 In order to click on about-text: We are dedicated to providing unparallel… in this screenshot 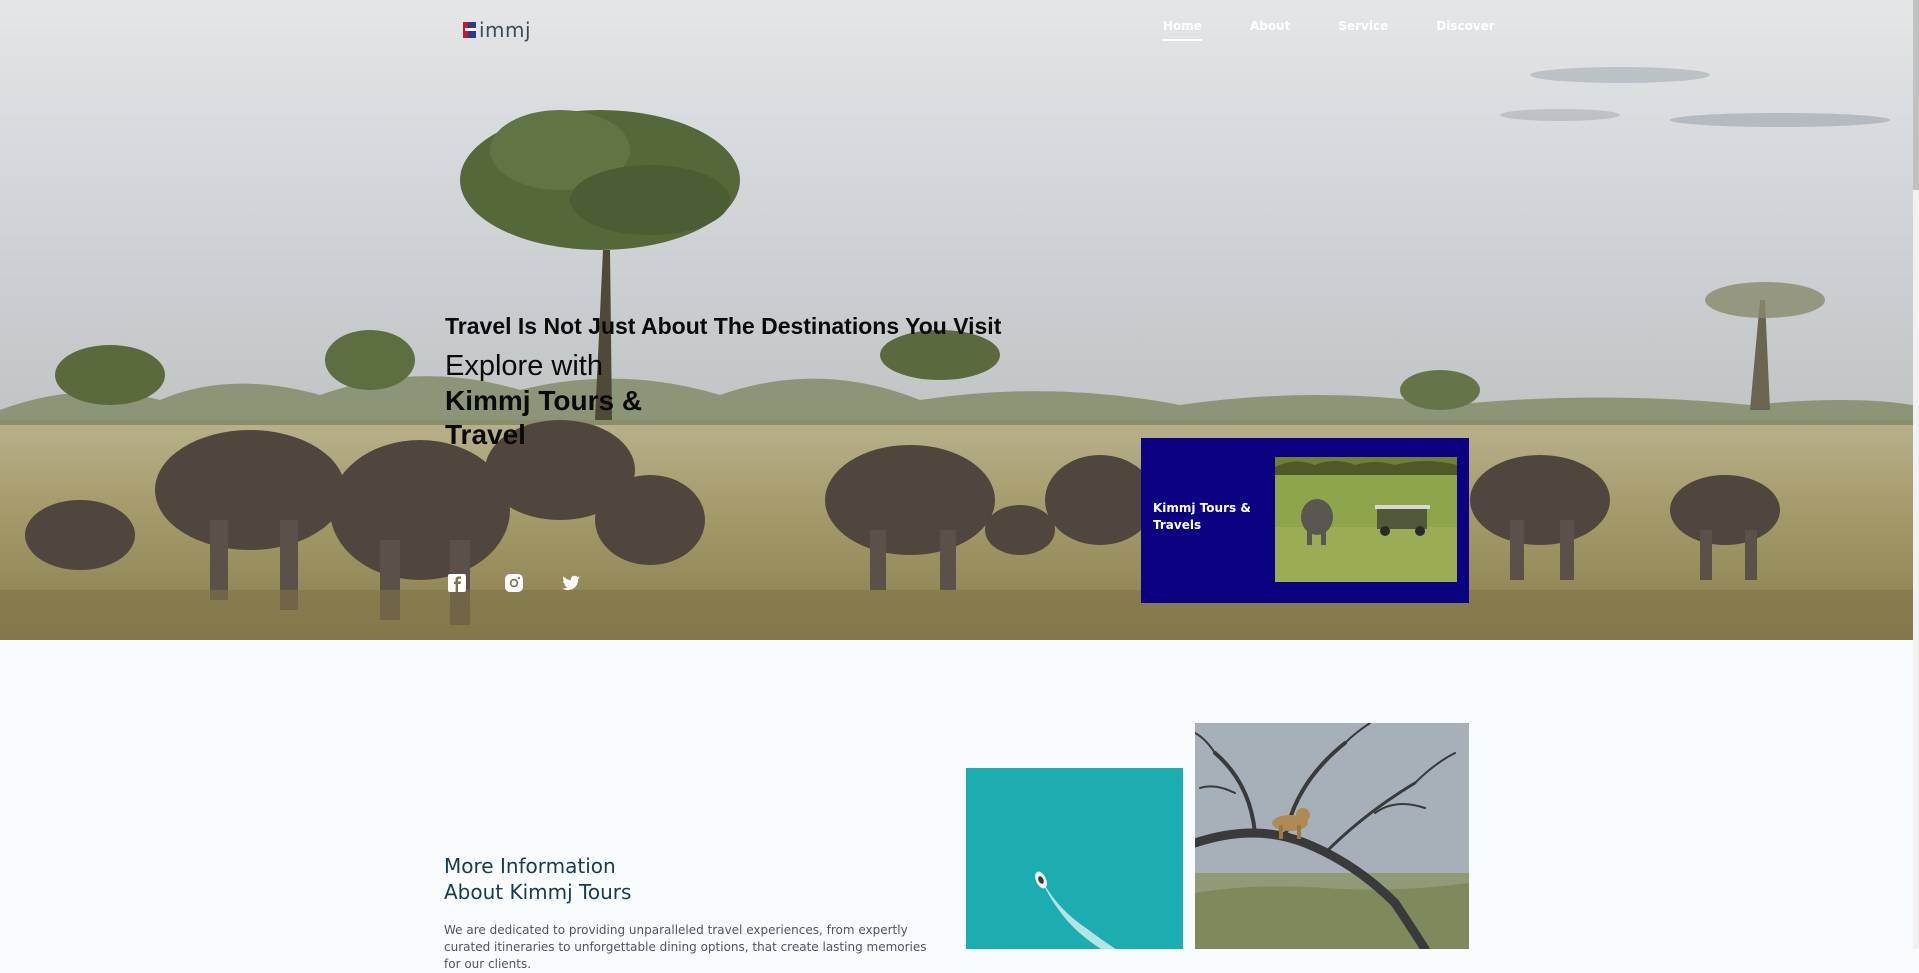, I will do `click(685, 947)`.